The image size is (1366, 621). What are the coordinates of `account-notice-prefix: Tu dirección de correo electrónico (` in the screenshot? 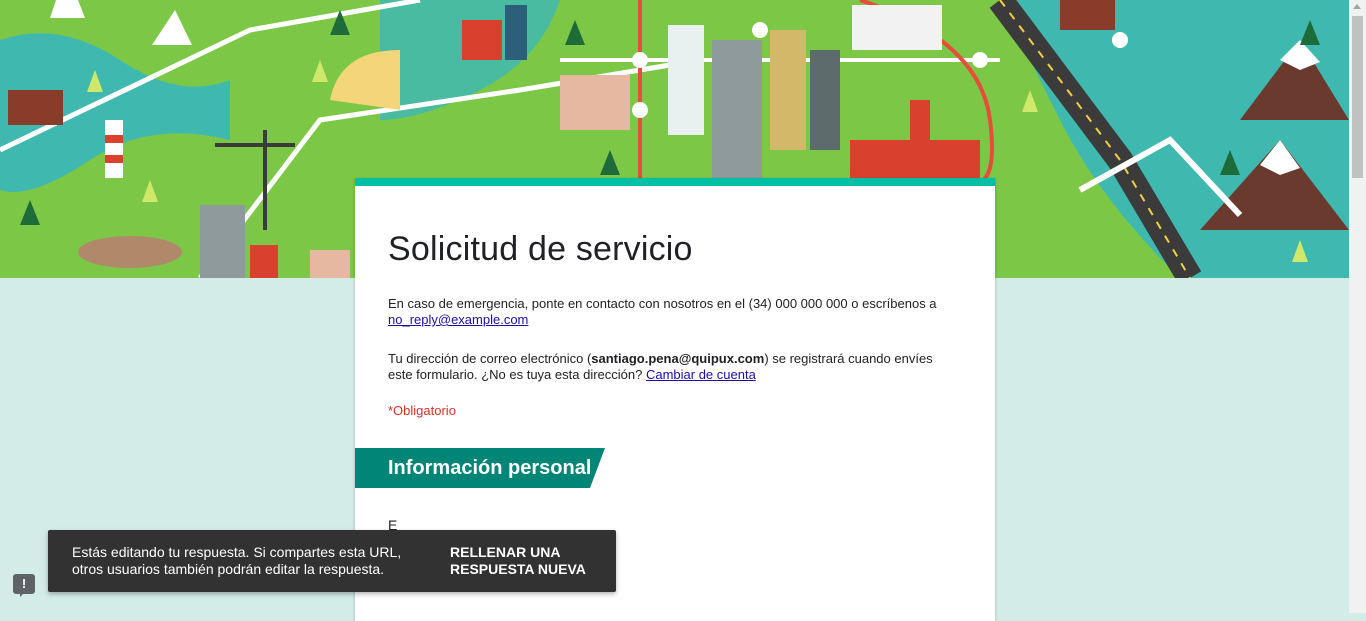 It's located at (490, 358).